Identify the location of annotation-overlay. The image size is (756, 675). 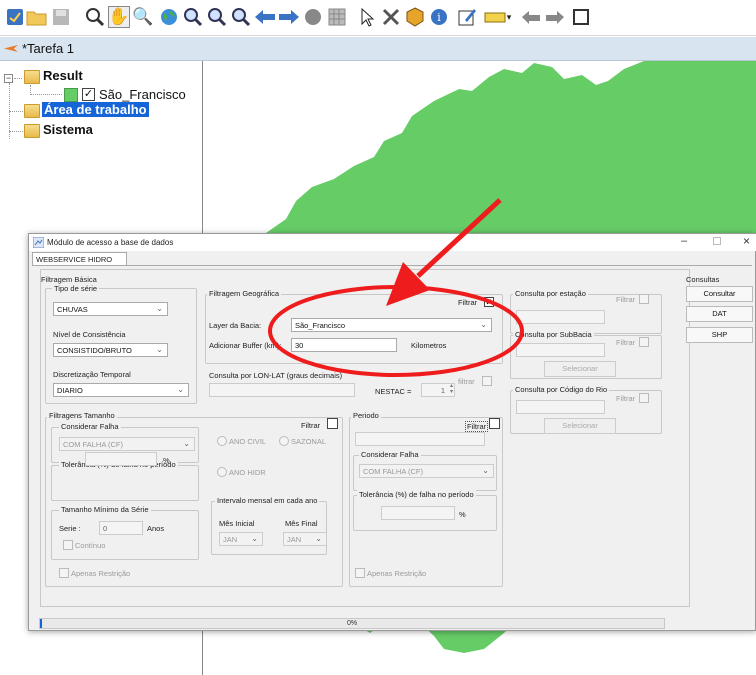
(396, 287).